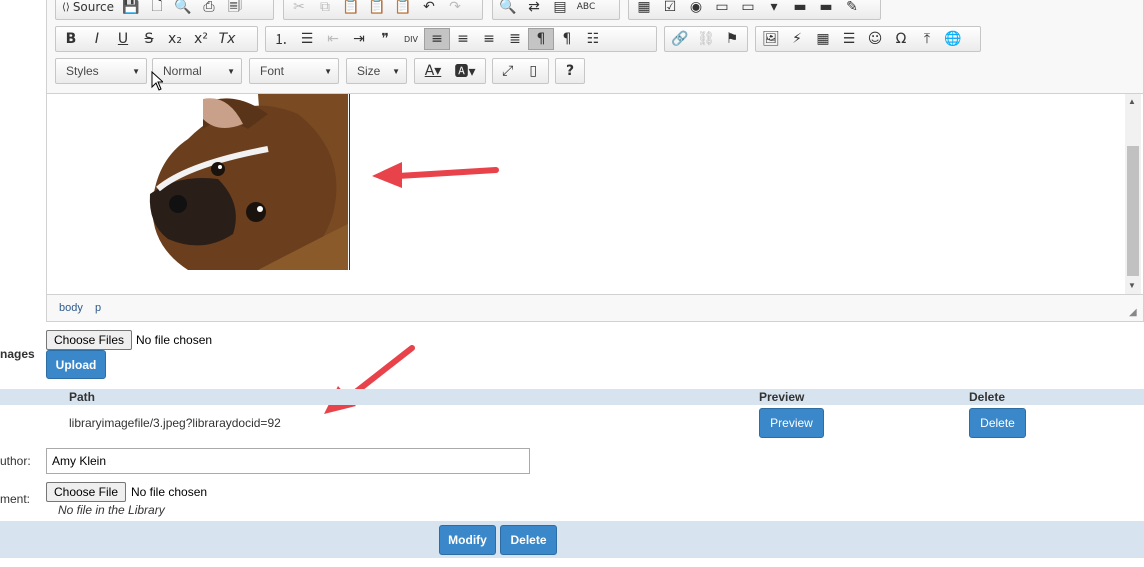 The height and width of the screenshot is (567, 1144). I want to click on bulleted-list-button: ☰, so click(307, 39).